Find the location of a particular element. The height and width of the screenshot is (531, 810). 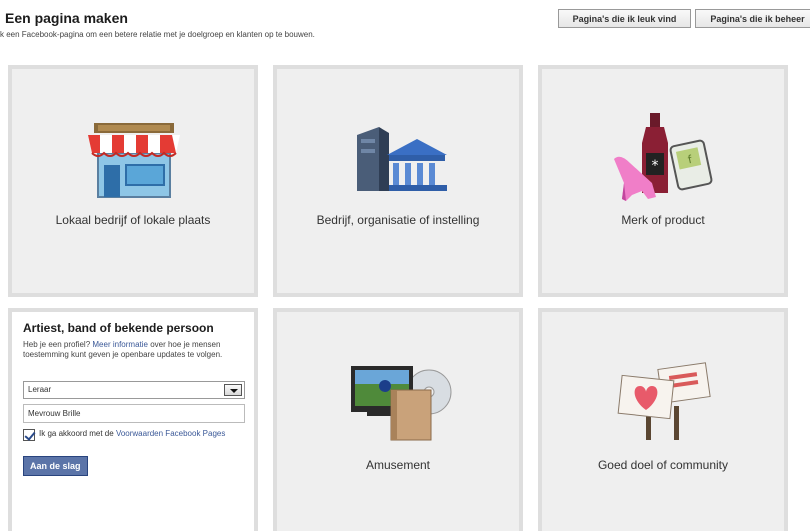

page-title: Een pagina maken is located at coordinates (66, 18).